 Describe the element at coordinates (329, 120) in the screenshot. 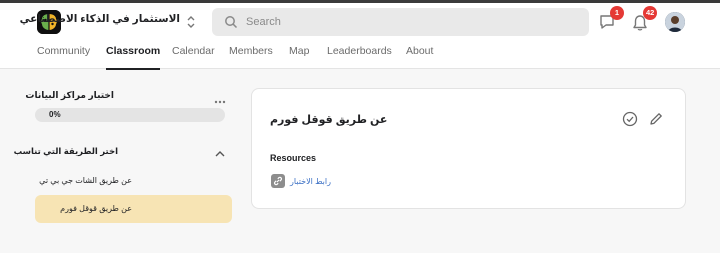

I see `lesson-title: عن طريق قوقل فورم` at that location.